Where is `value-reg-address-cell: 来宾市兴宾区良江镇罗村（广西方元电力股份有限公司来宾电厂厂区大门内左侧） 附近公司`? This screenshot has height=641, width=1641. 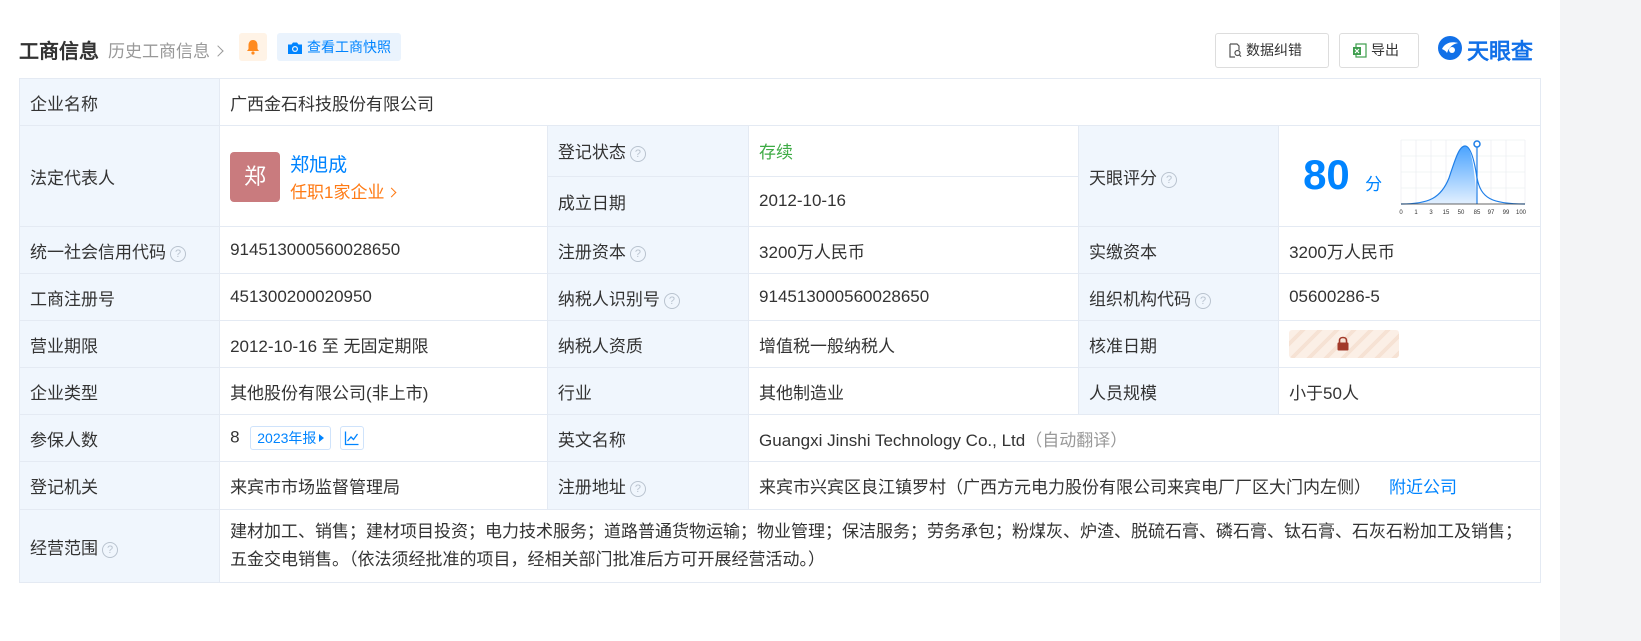 value-reg-address-cell: 来宾市兴宾区良江镇罗村（广西方元电力股份有限公司来宾电厂厂区大门内左侧） 附近公司 is located at coordinates (1144, 485).